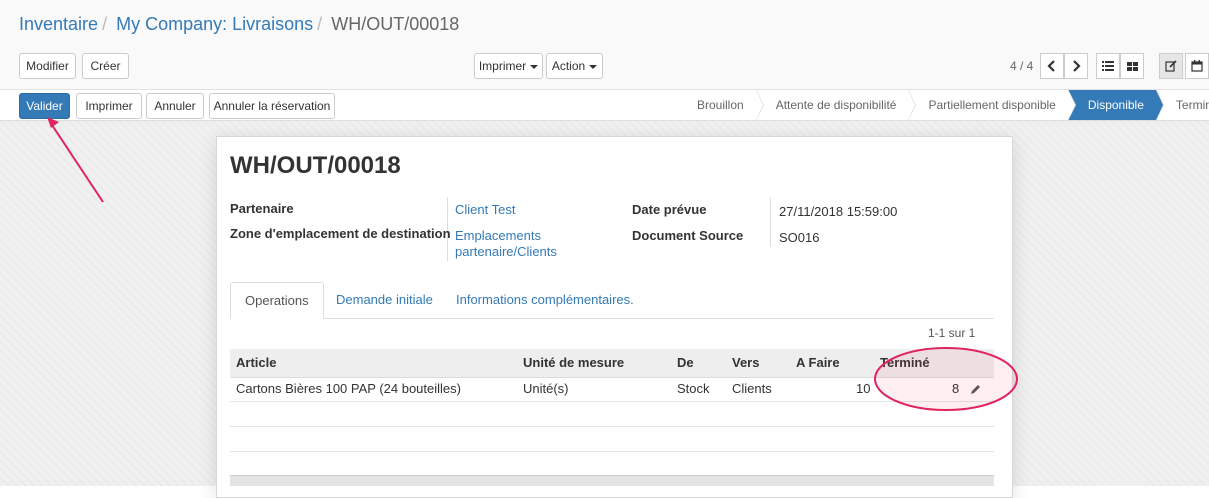 This screenshot has height=498, width=1209. I want to click on edit-button: Modifier, so click(47, 66).